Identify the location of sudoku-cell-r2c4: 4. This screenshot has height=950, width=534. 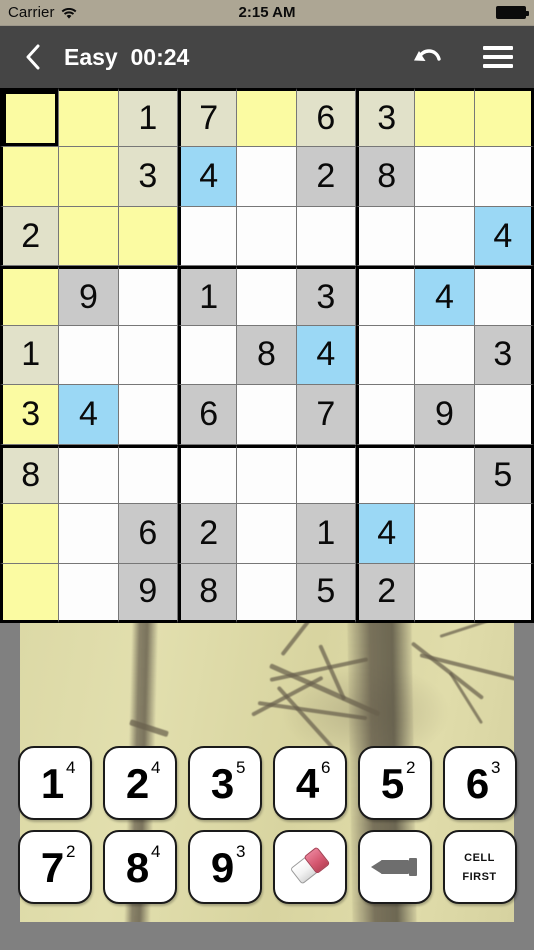
(207, 177).